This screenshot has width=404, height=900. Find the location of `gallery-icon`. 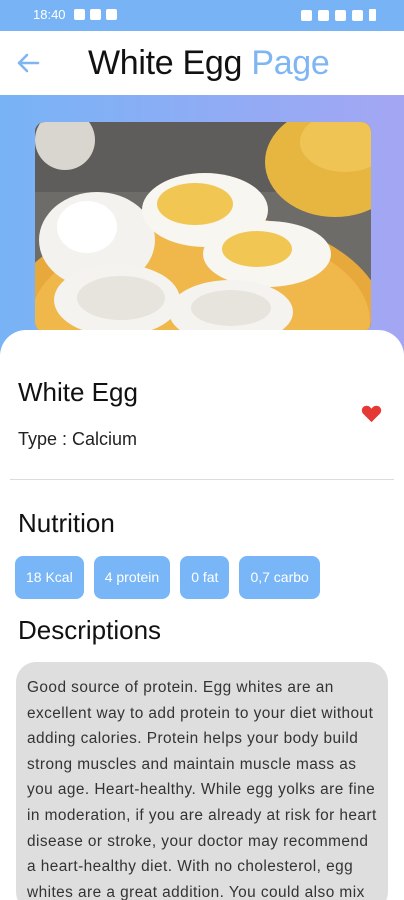

gallery-icon is located at coordinates (79, 14).